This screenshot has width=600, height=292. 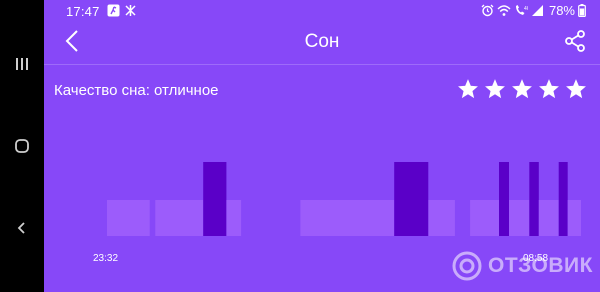 I want to click on system-status-icons: 4G 78%, so click(x=533, y=10).